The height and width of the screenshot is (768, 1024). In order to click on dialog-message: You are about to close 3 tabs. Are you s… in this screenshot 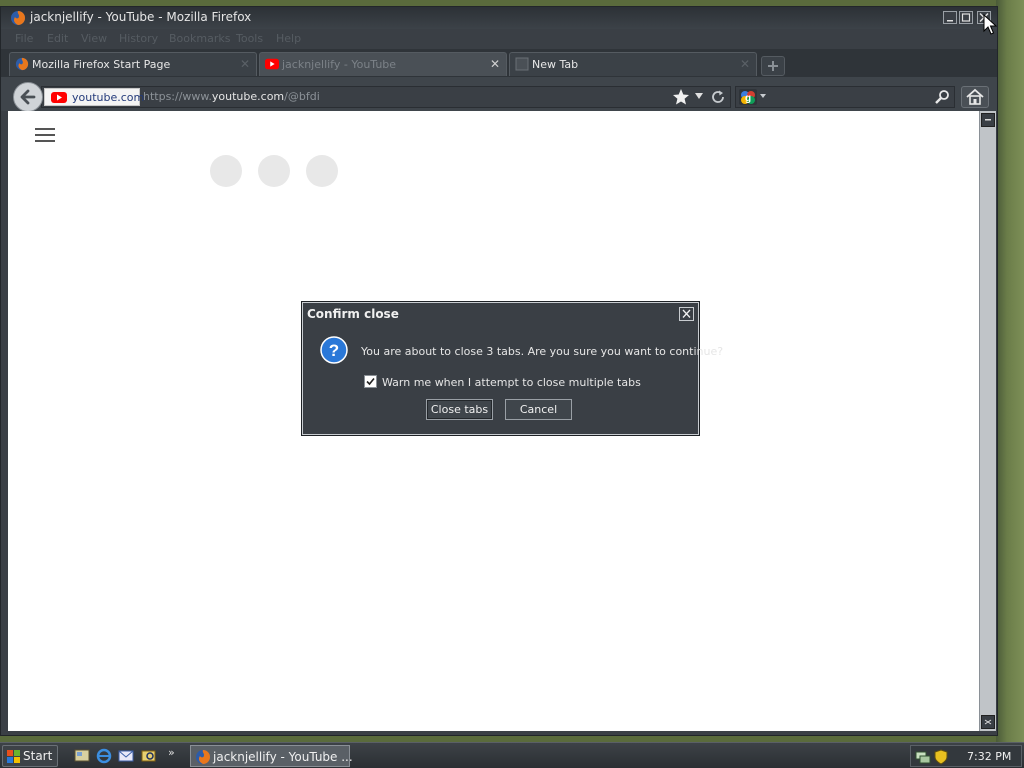, I will do `click(542, 351)`.